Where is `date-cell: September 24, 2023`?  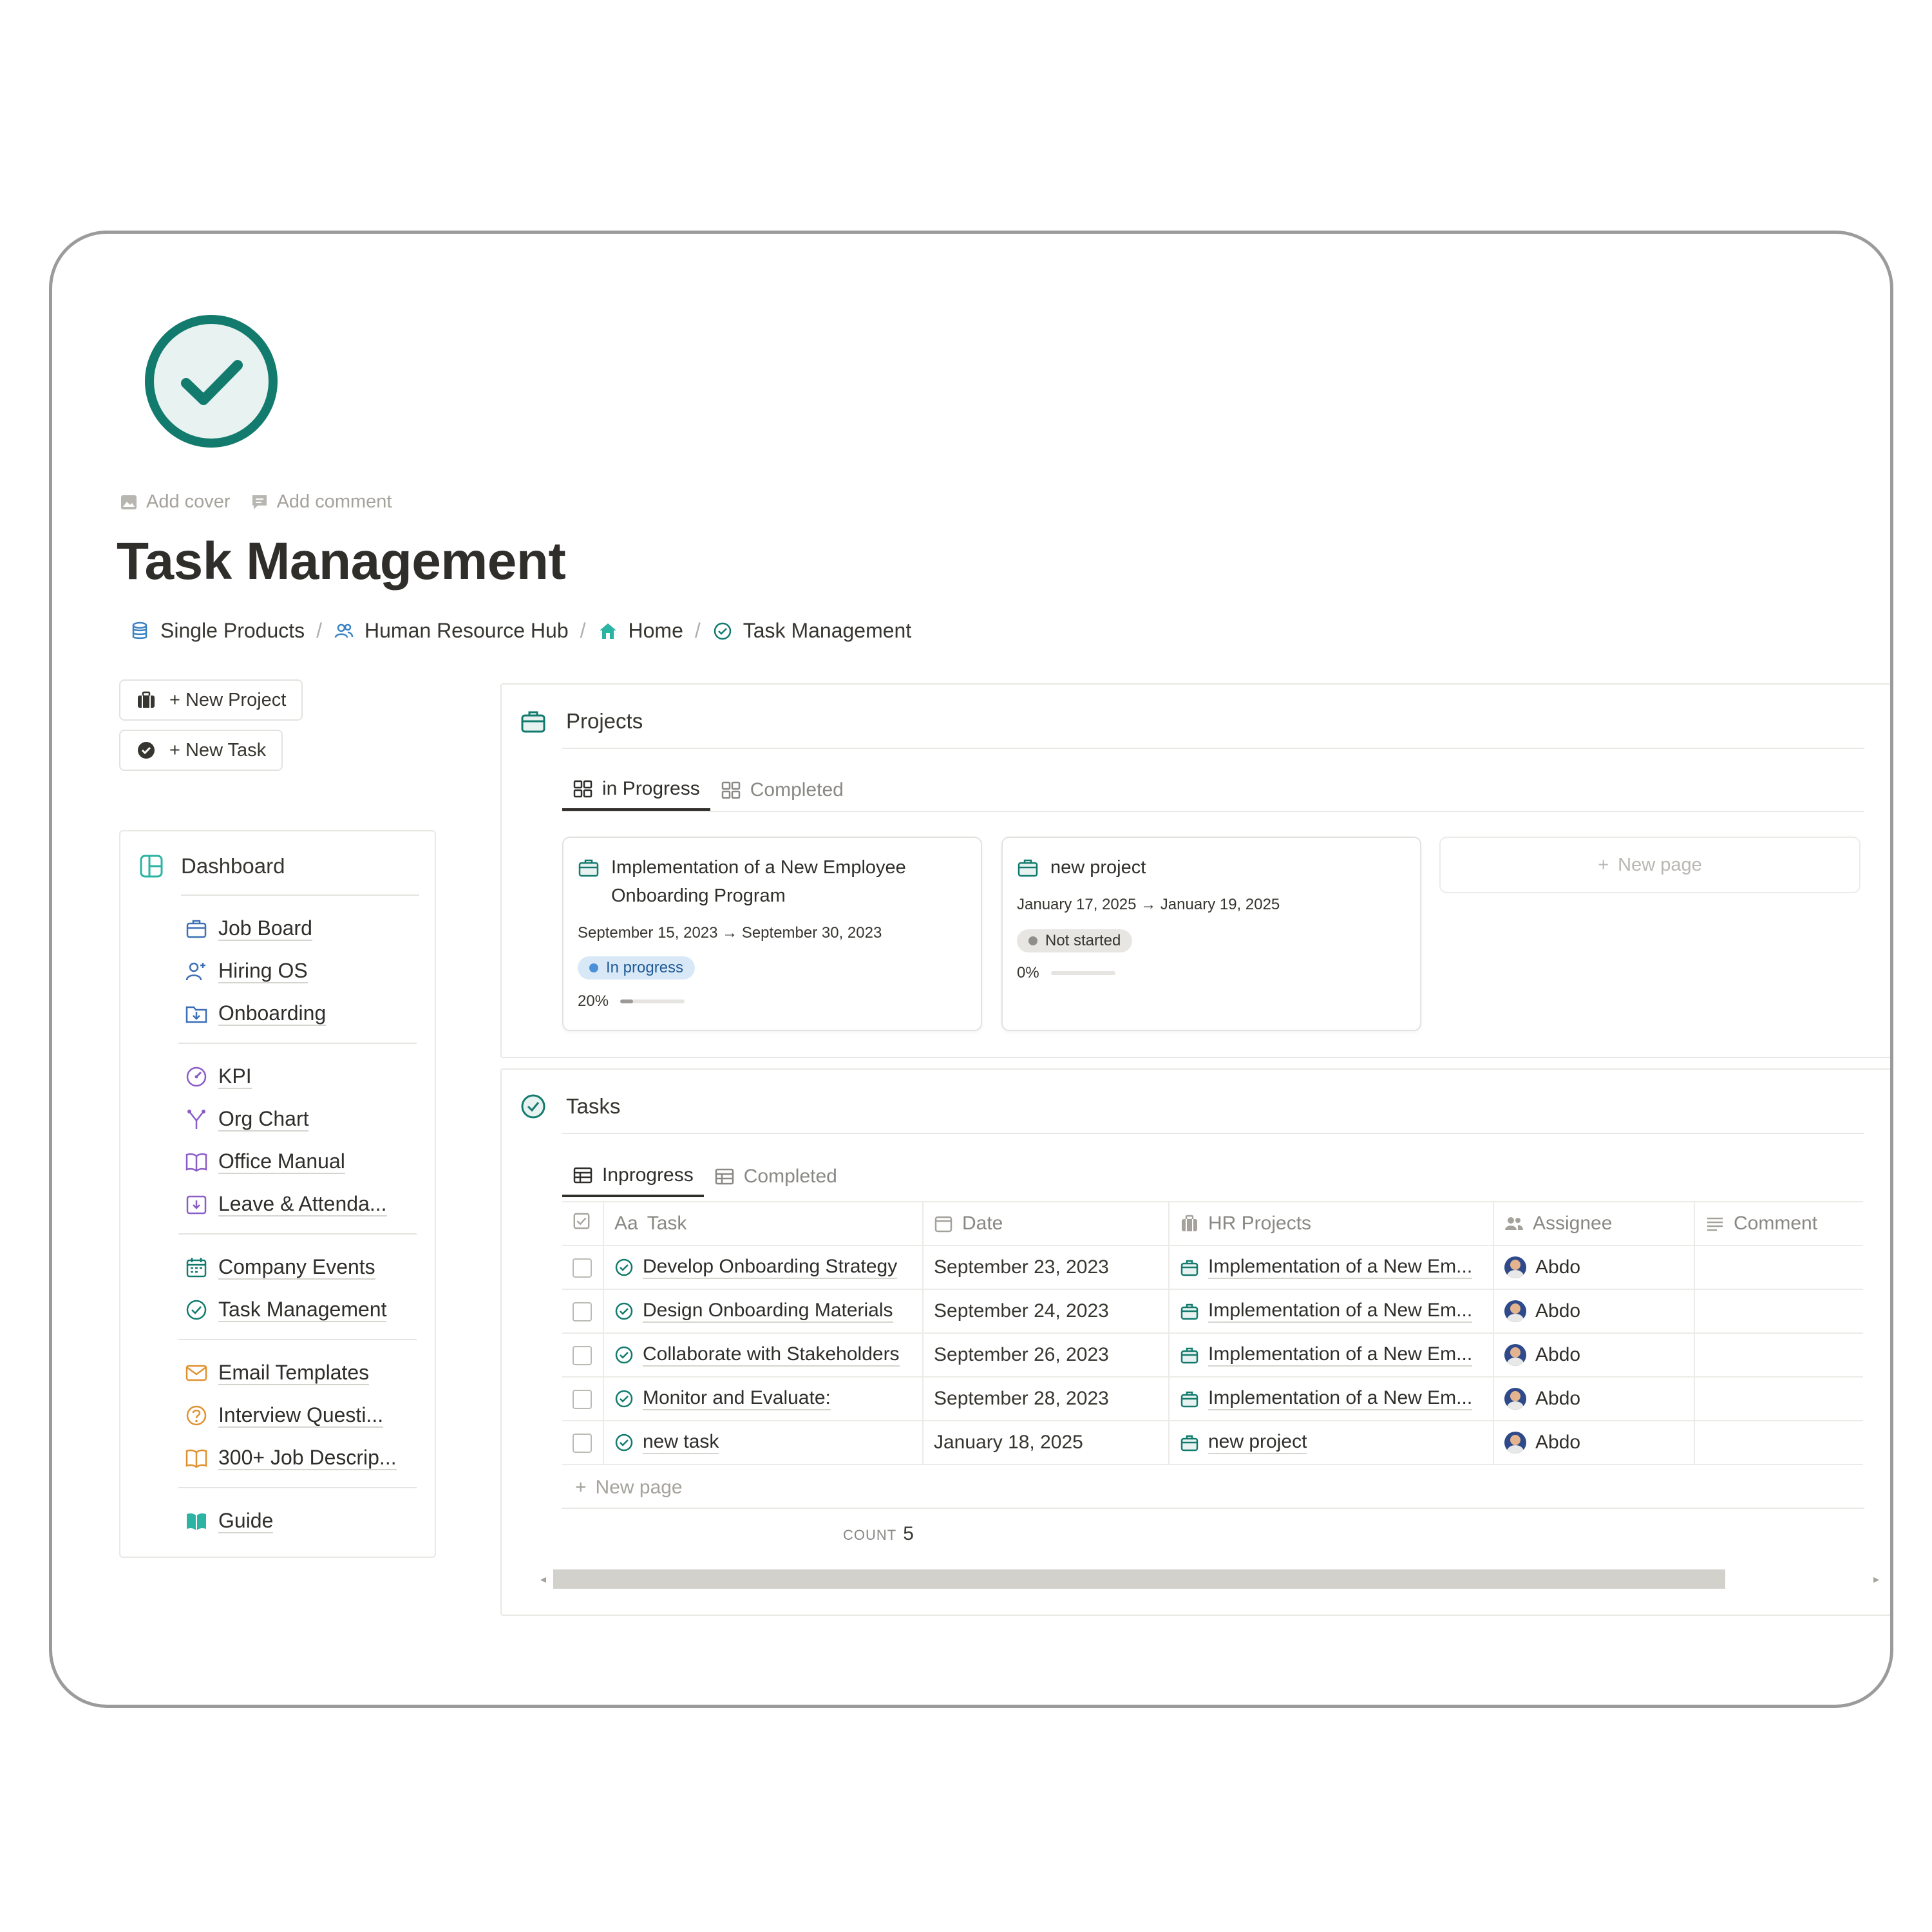
date-cell: September 24, 2023 is located at coordinates (1045, 1311).